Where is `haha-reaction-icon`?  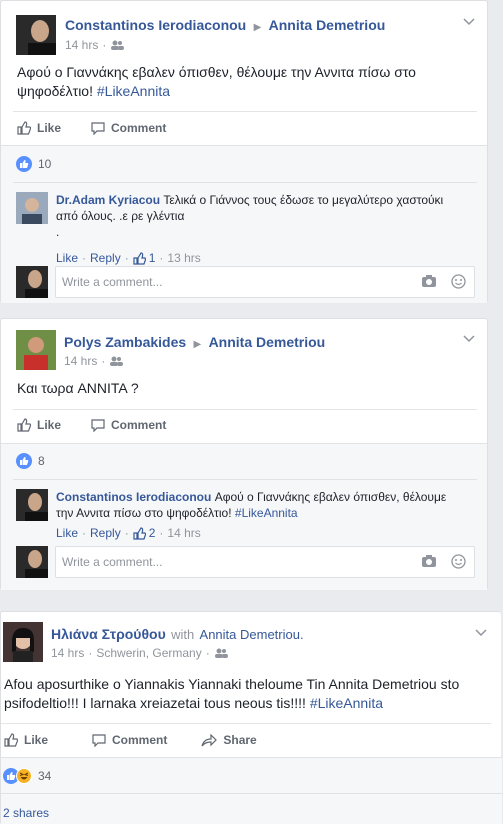 haha-reaction-icon is located at coordinates (24, 776).